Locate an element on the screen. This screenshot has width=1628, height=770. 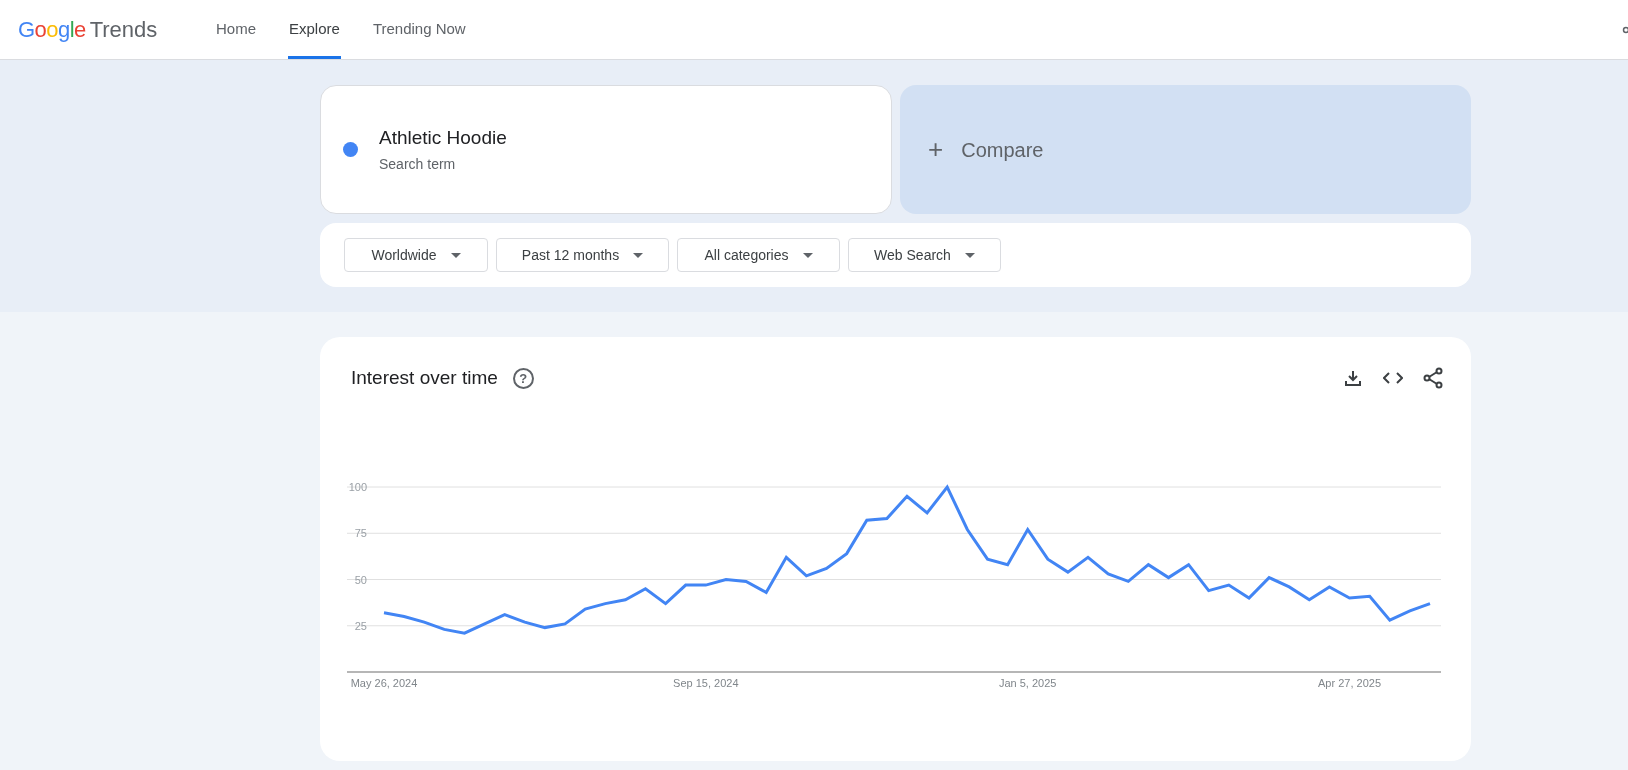
filter-dropdown: Past 12 months is located at coordinates (582, 255).